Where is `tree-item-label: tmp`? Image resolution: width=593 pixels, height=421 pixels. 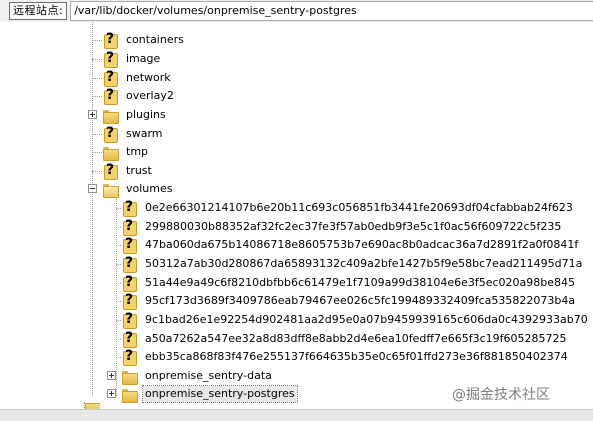
tree-item-label: tmp is located at coordinates (137, 151).